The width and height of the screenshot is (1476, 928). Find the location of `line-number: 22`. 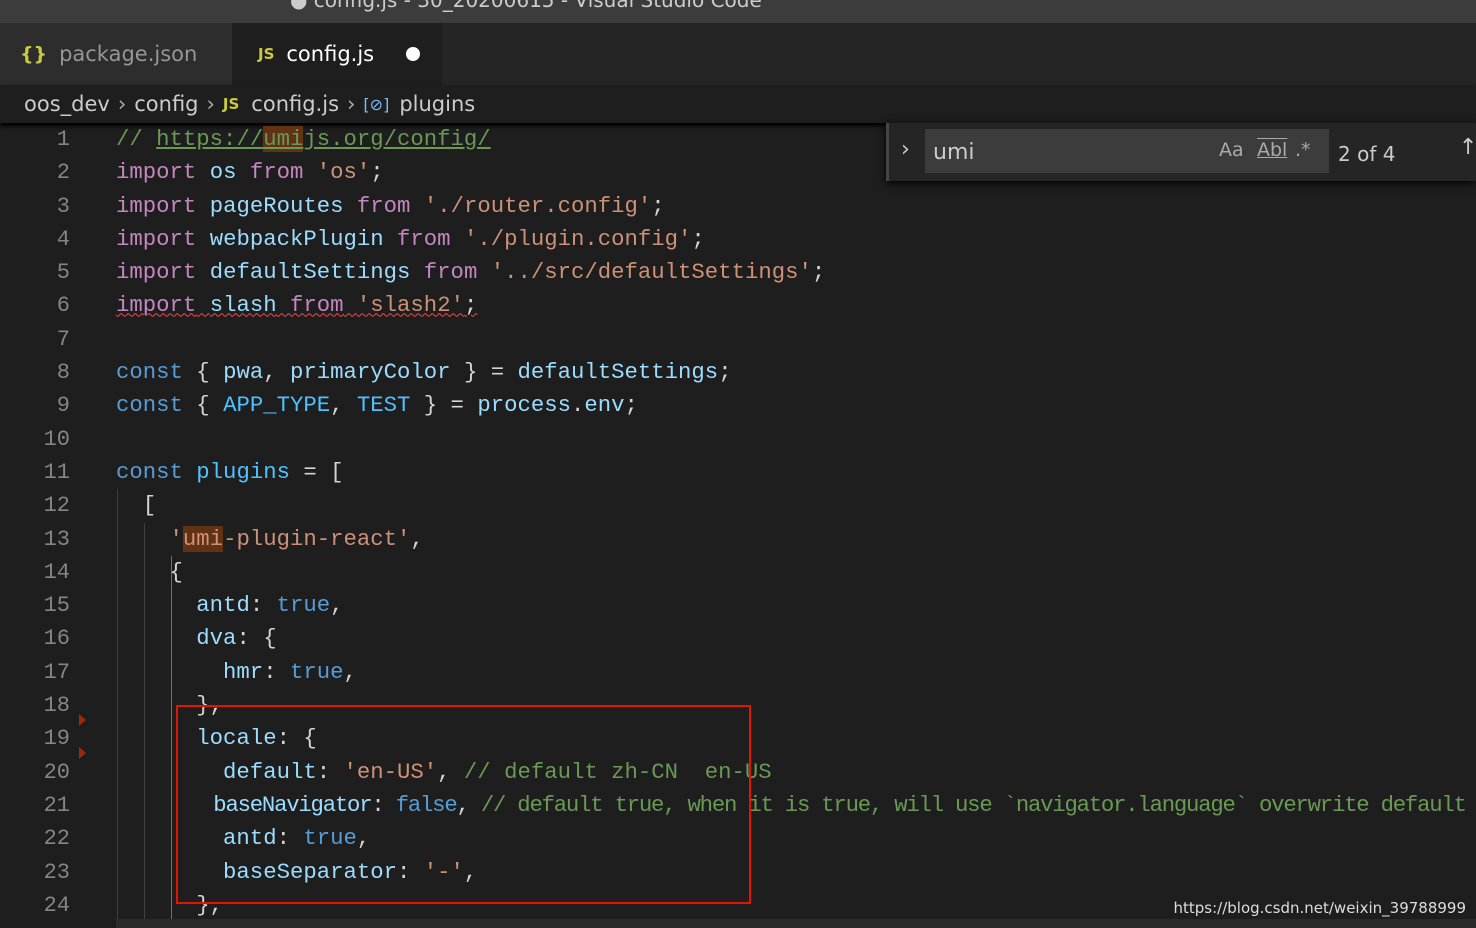

line-number: 22 is located at coordinates (56, 839).